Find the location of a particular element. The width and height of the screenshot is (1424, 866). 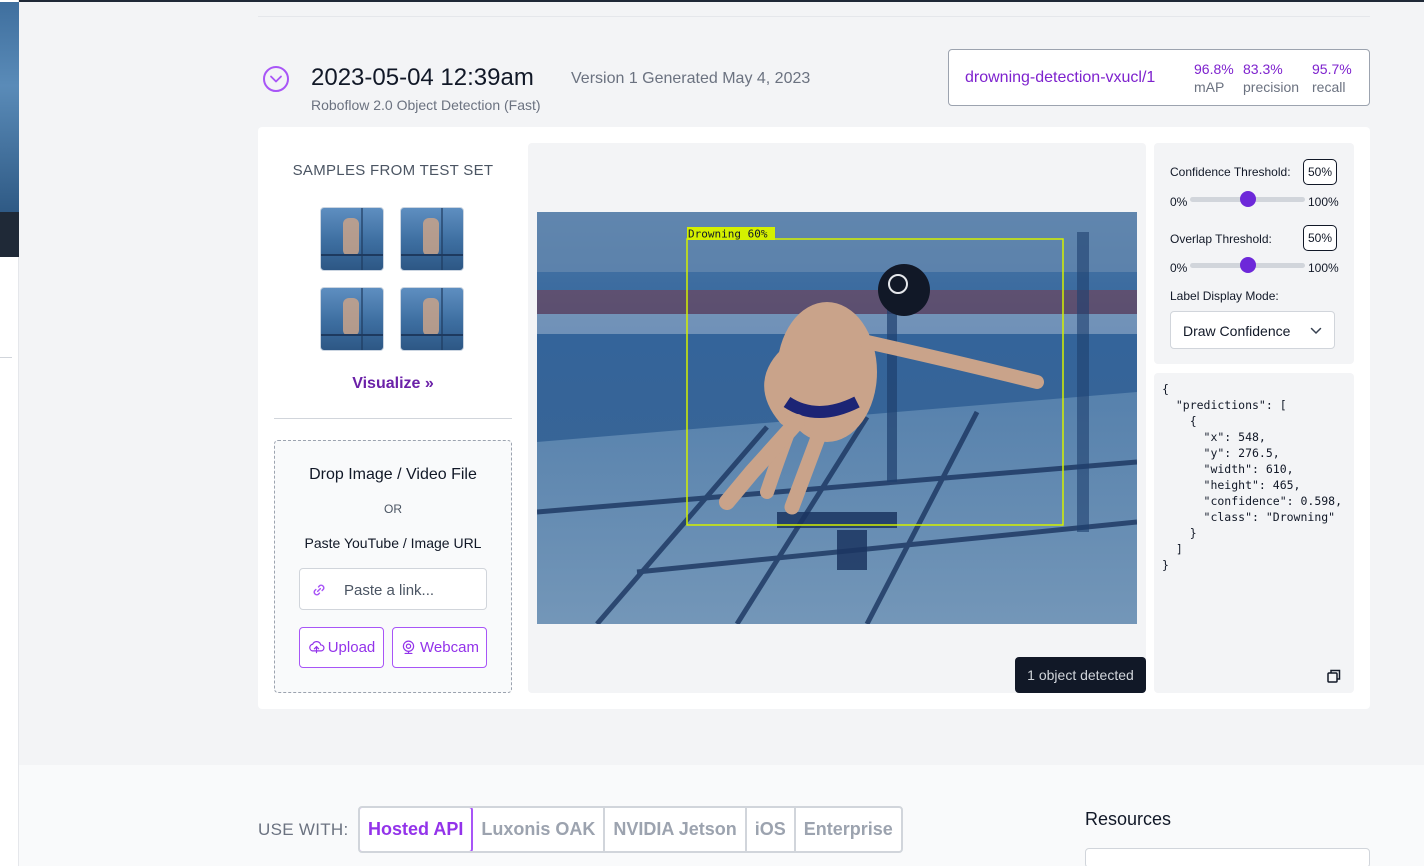

metric-map: 96.8% mAP is located at coordinates (1214, 78).